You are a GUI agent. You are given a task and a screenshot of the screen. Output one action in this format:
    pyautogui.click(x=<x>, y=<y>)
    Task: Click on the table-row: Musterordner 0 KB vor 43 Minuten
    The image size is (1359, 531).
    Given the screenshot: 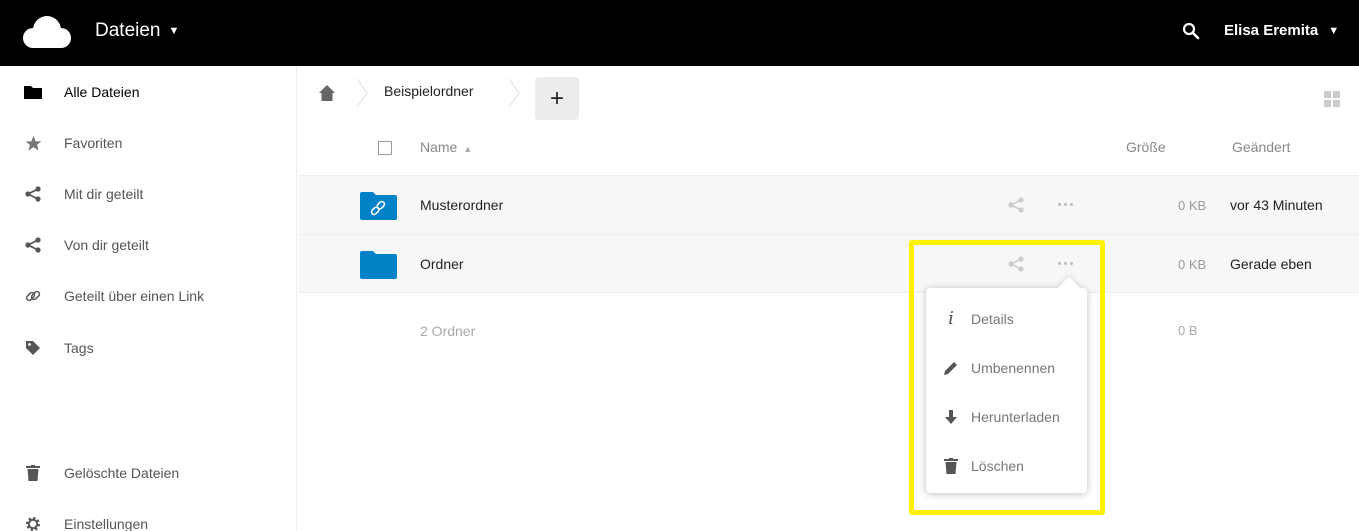 What is the action you would take?
    pyautogui.click(x=828, y=204)
    